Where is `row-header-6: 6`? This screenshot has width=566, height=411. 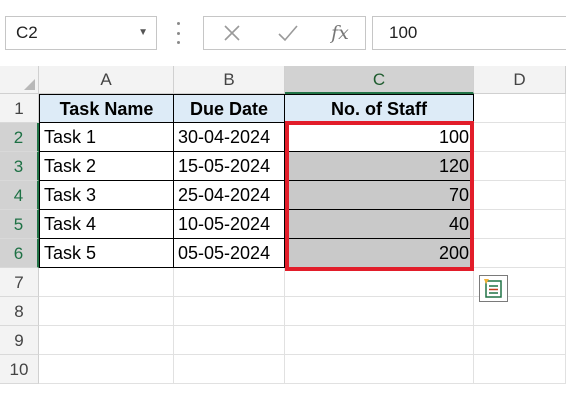 row-header-6: 6 is located at coordinates (19, 253).